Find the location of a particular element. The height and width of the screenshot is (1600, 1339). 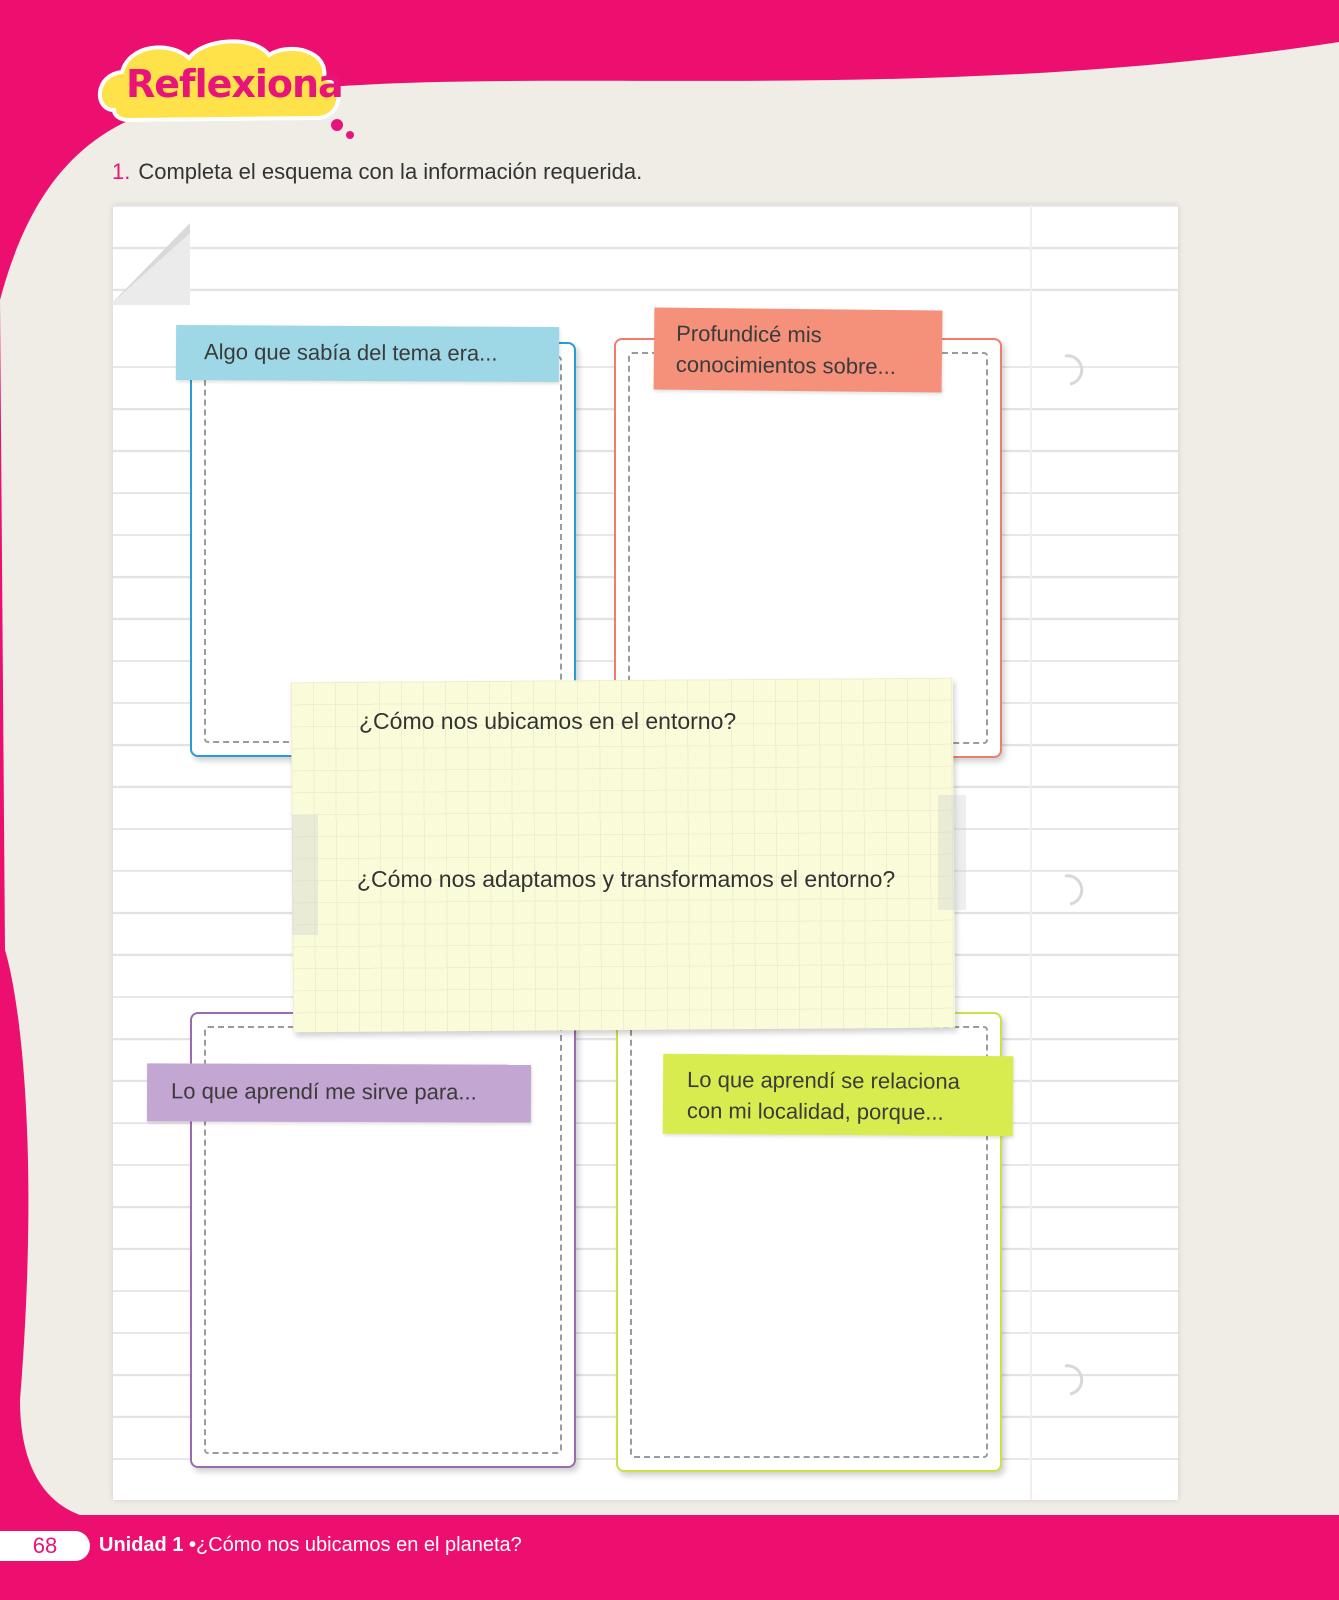

page-number: 68 is located at coordinates (45, 1546).